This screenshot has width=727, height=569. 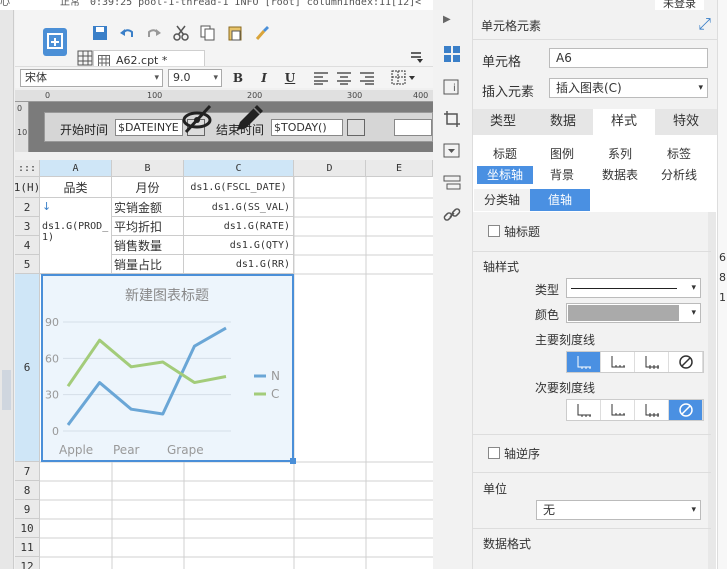 I want to click on tab-value-axis: 值轴, so click(x=560, y=200).